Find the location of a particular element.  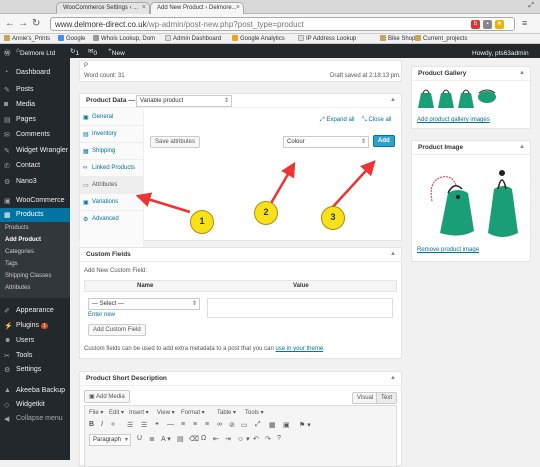

custom-field-value-input is located at coordinates (300, 308).